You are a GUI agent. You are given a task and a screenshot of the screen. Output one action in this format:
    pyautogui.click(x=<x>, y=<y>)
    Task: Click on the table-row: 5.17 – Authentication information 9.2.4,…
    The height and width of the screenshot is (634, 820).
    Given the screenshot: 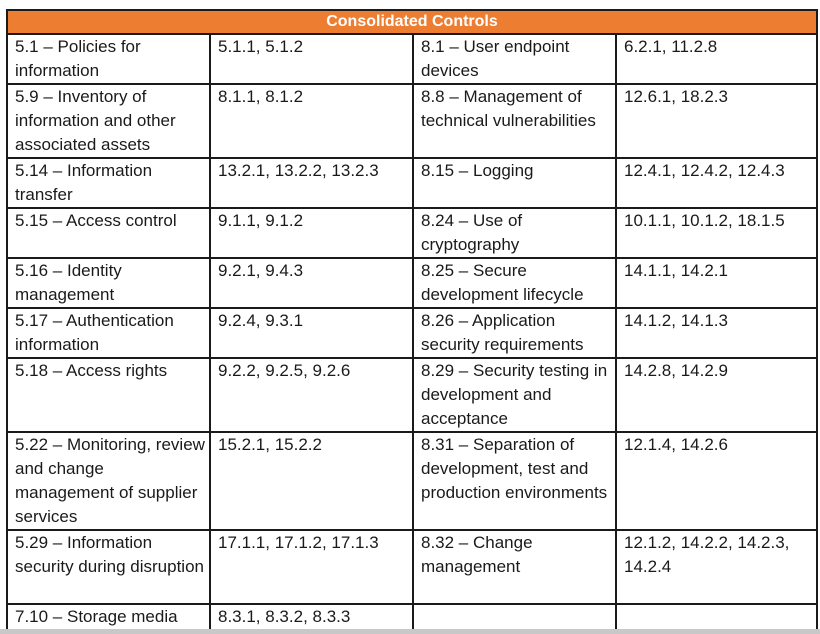 What is the action you would take?
    pyautogui.click(x=412, y=333)
    